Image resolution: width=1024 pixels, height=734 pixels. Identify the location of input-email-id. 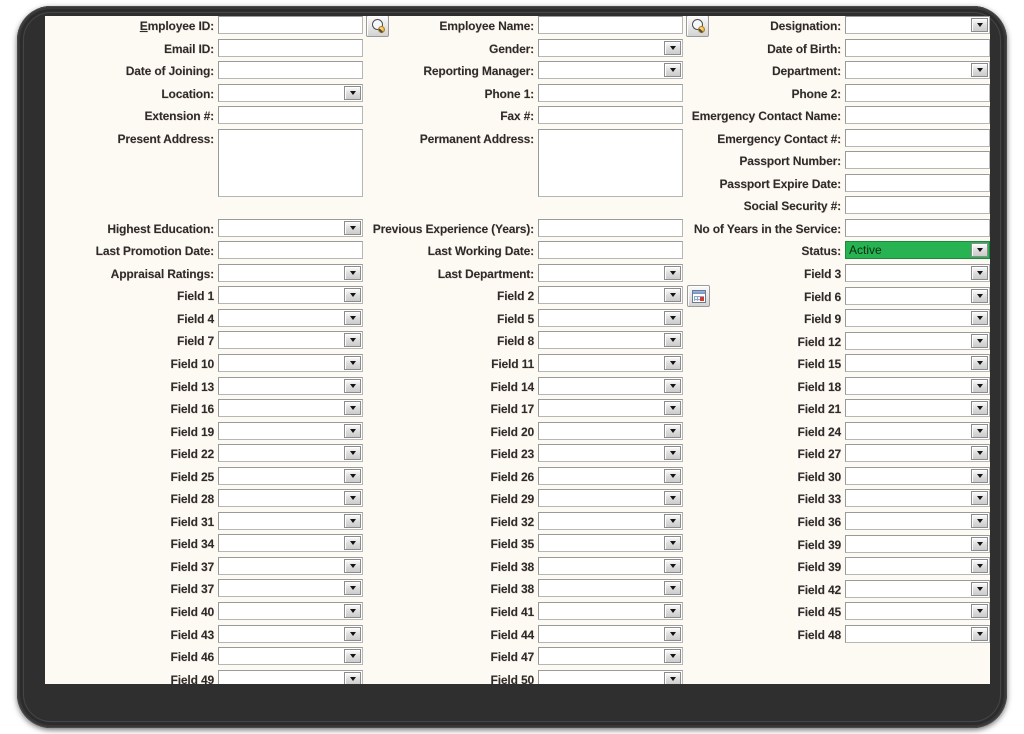
(290, 47).